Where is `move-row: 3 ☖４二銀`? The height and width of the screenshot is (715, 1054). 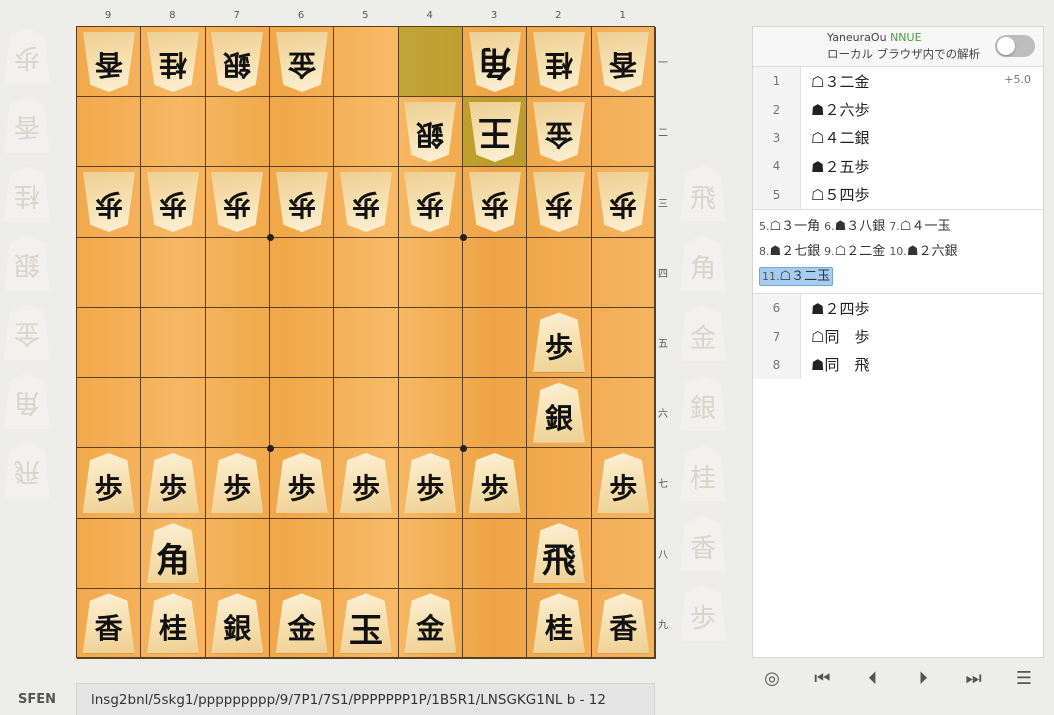
move-row: 3 ☖４二銀 is located at coordinates (898, 138).